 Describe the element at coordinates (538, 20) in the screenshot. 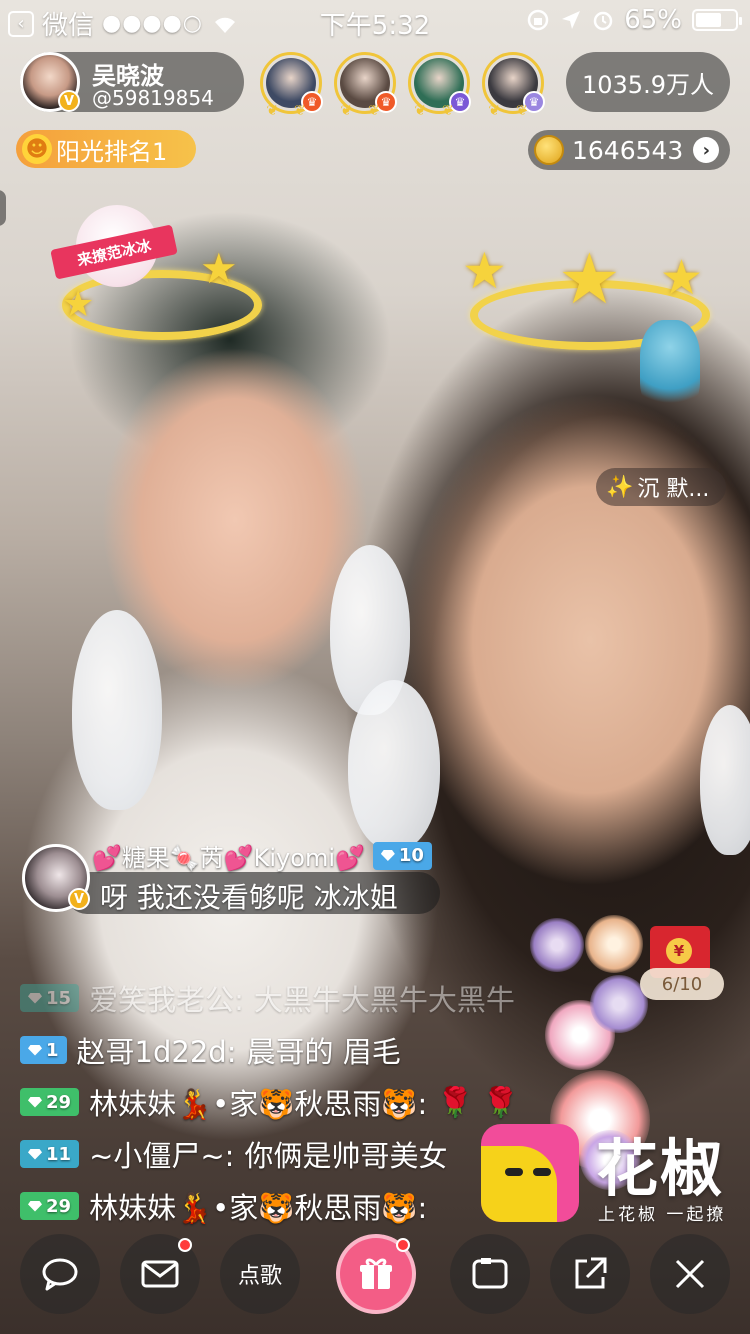

I see `rotation-lock-icon` at that location.